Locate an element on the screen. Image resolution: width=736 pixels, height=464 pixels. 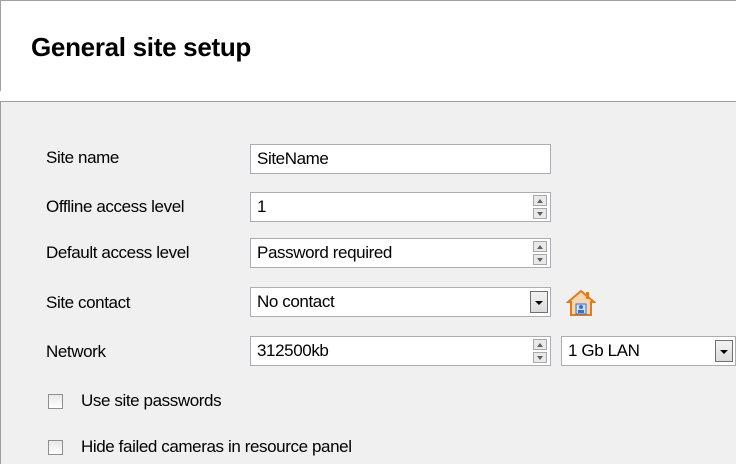
network-bandwidth-spin is located at coordinates (540, 351).